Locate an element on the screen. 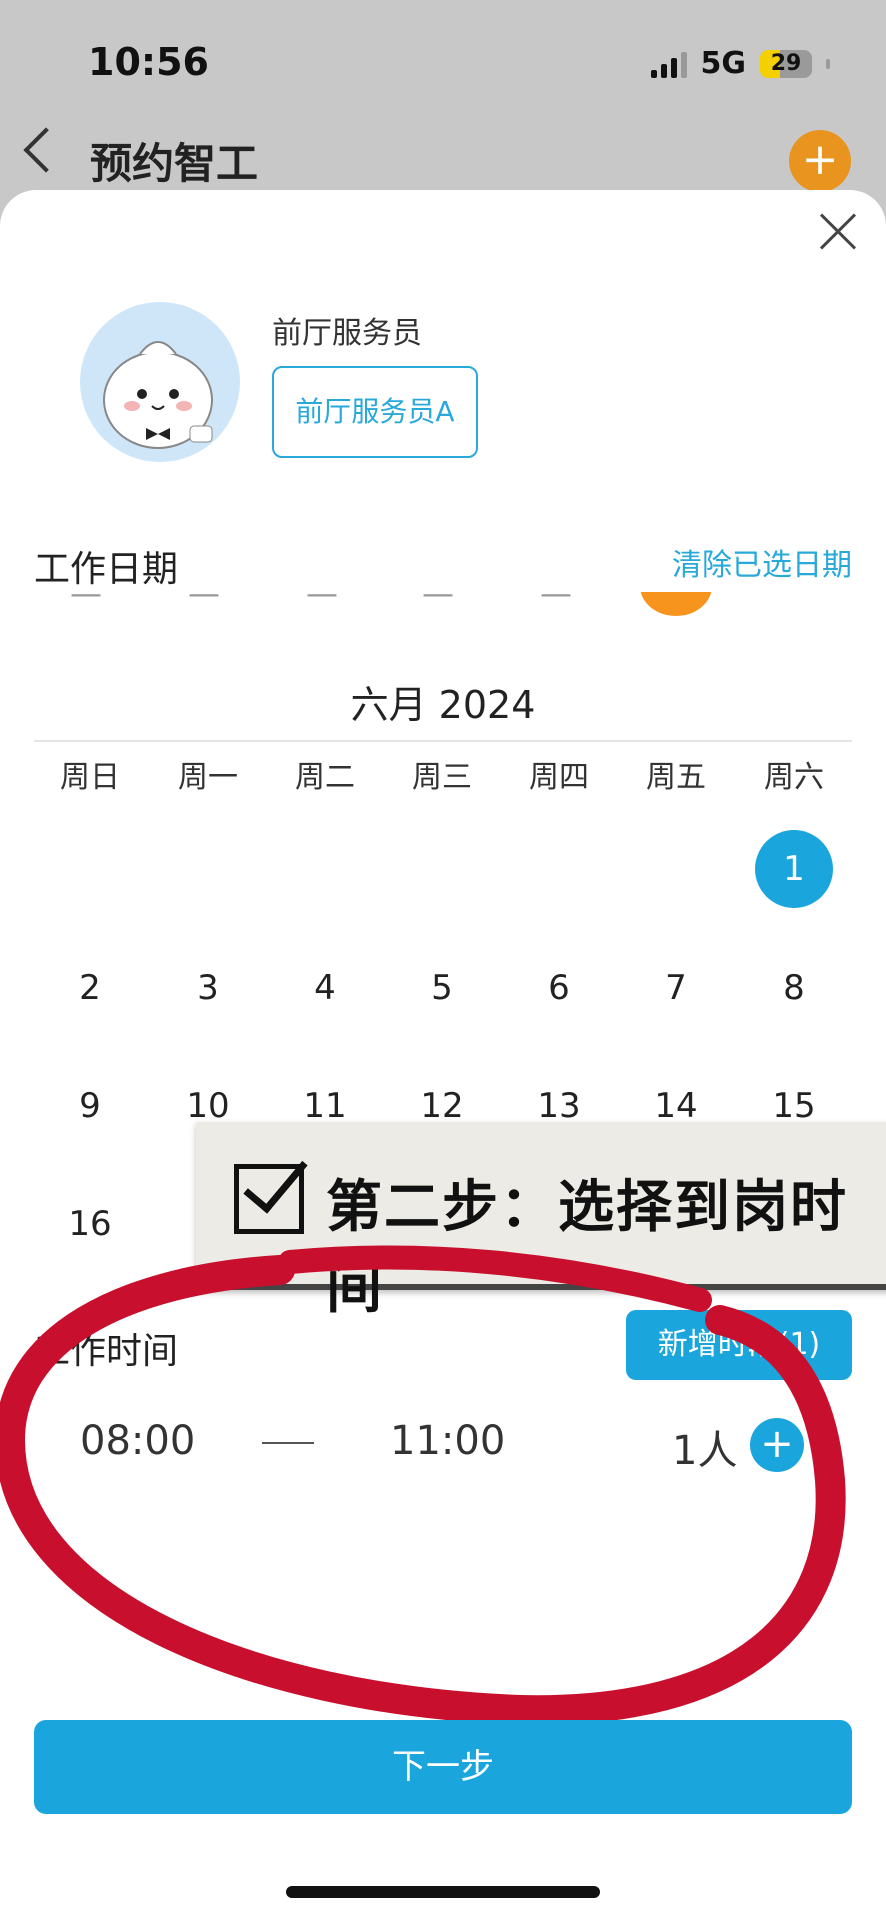 This screenshot has width=886, height=1920. battery-level: 29 is located at coordinates (786, 63).